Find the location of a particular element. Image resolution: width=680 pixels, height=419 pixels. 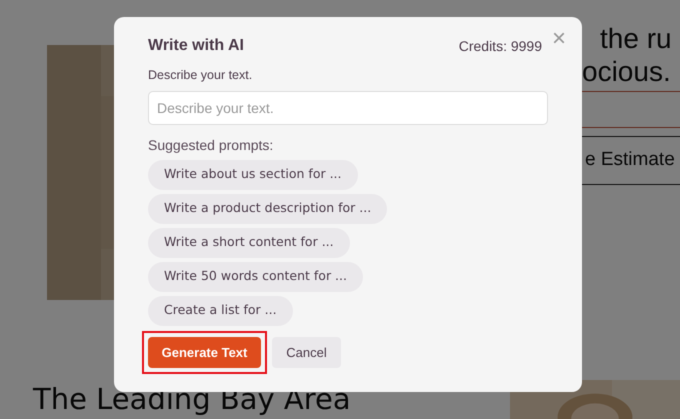

dialog-title: Write with AI is located at coordinates (196, 46).